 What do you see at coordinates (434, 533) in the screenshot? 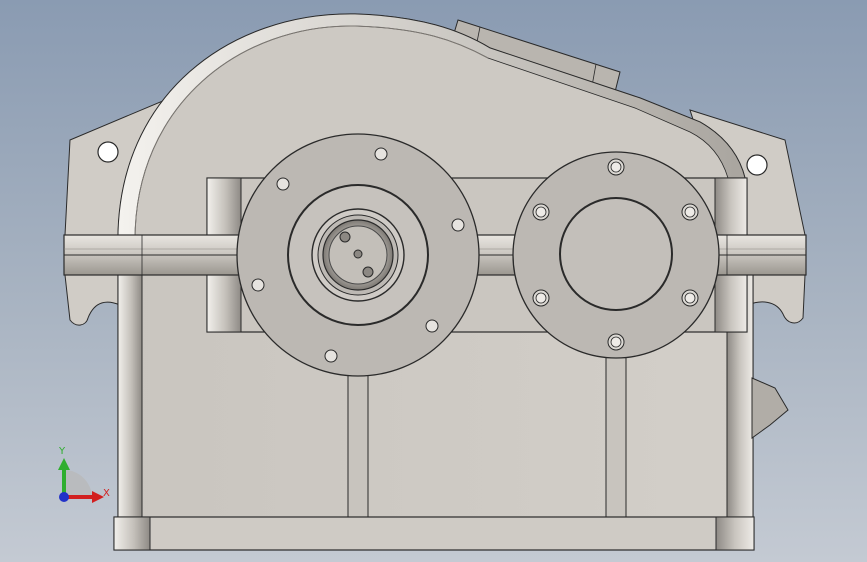
I see `base-plate` at bounding box center [434, 533].